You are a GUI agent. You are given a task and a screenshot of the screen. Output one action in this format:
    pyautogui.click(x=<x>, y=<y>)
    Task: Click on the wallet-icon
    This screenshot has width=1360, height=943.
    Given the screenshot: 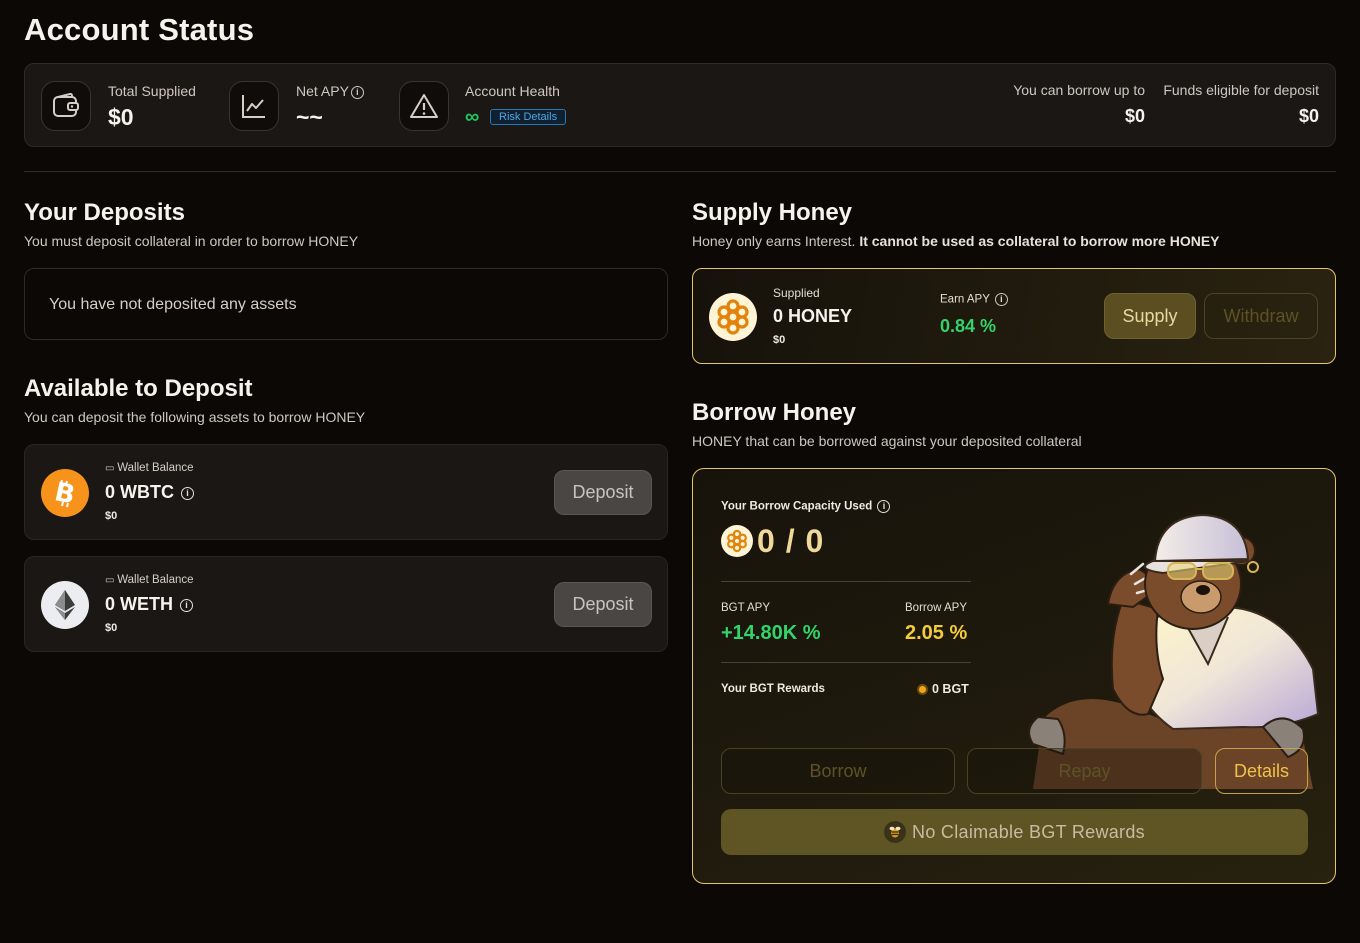 What is the action you would take?
    pyautogui.click(x=66, y=106)
    